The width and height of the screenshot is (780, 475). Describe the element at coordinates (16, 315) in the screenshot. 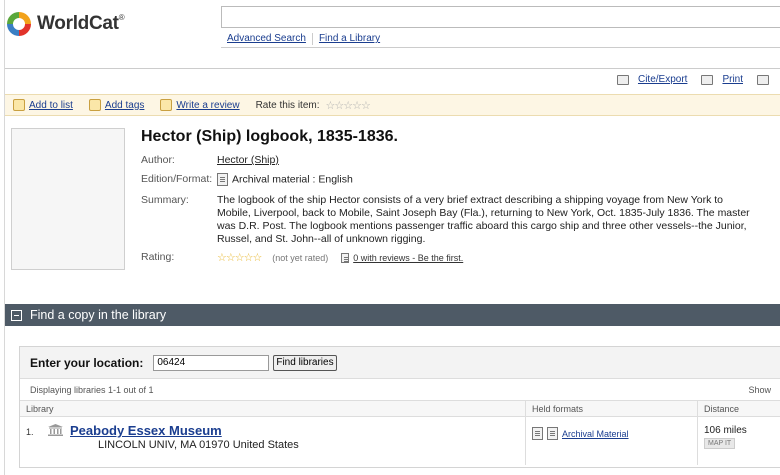

I see `collapse-icon` at that location.